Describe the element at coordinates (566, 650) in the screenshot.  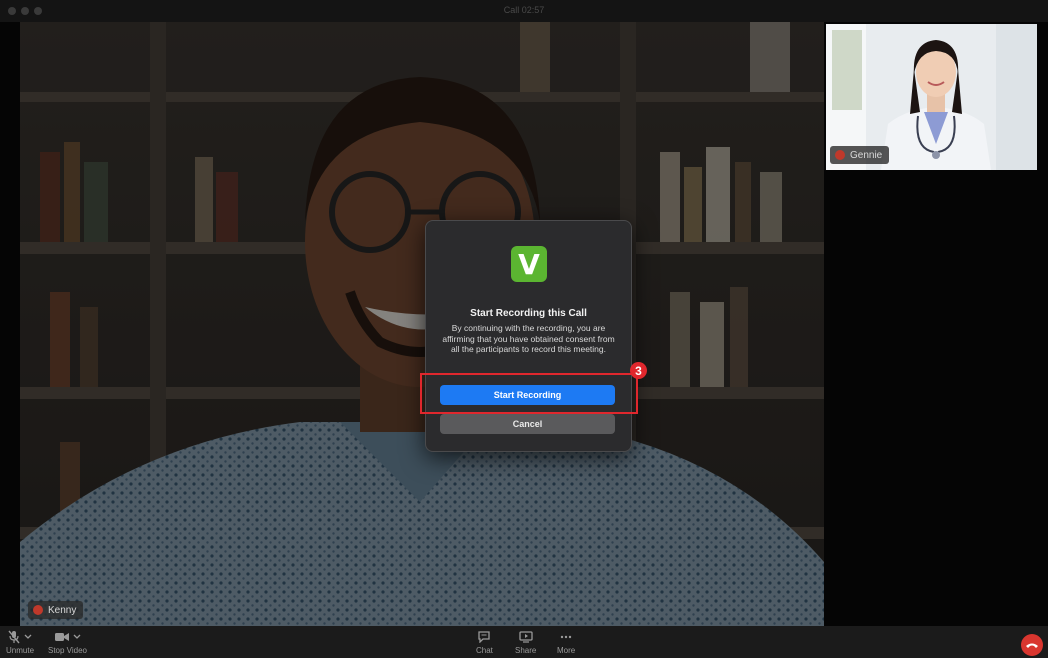
I see `more-label: More` at that location.